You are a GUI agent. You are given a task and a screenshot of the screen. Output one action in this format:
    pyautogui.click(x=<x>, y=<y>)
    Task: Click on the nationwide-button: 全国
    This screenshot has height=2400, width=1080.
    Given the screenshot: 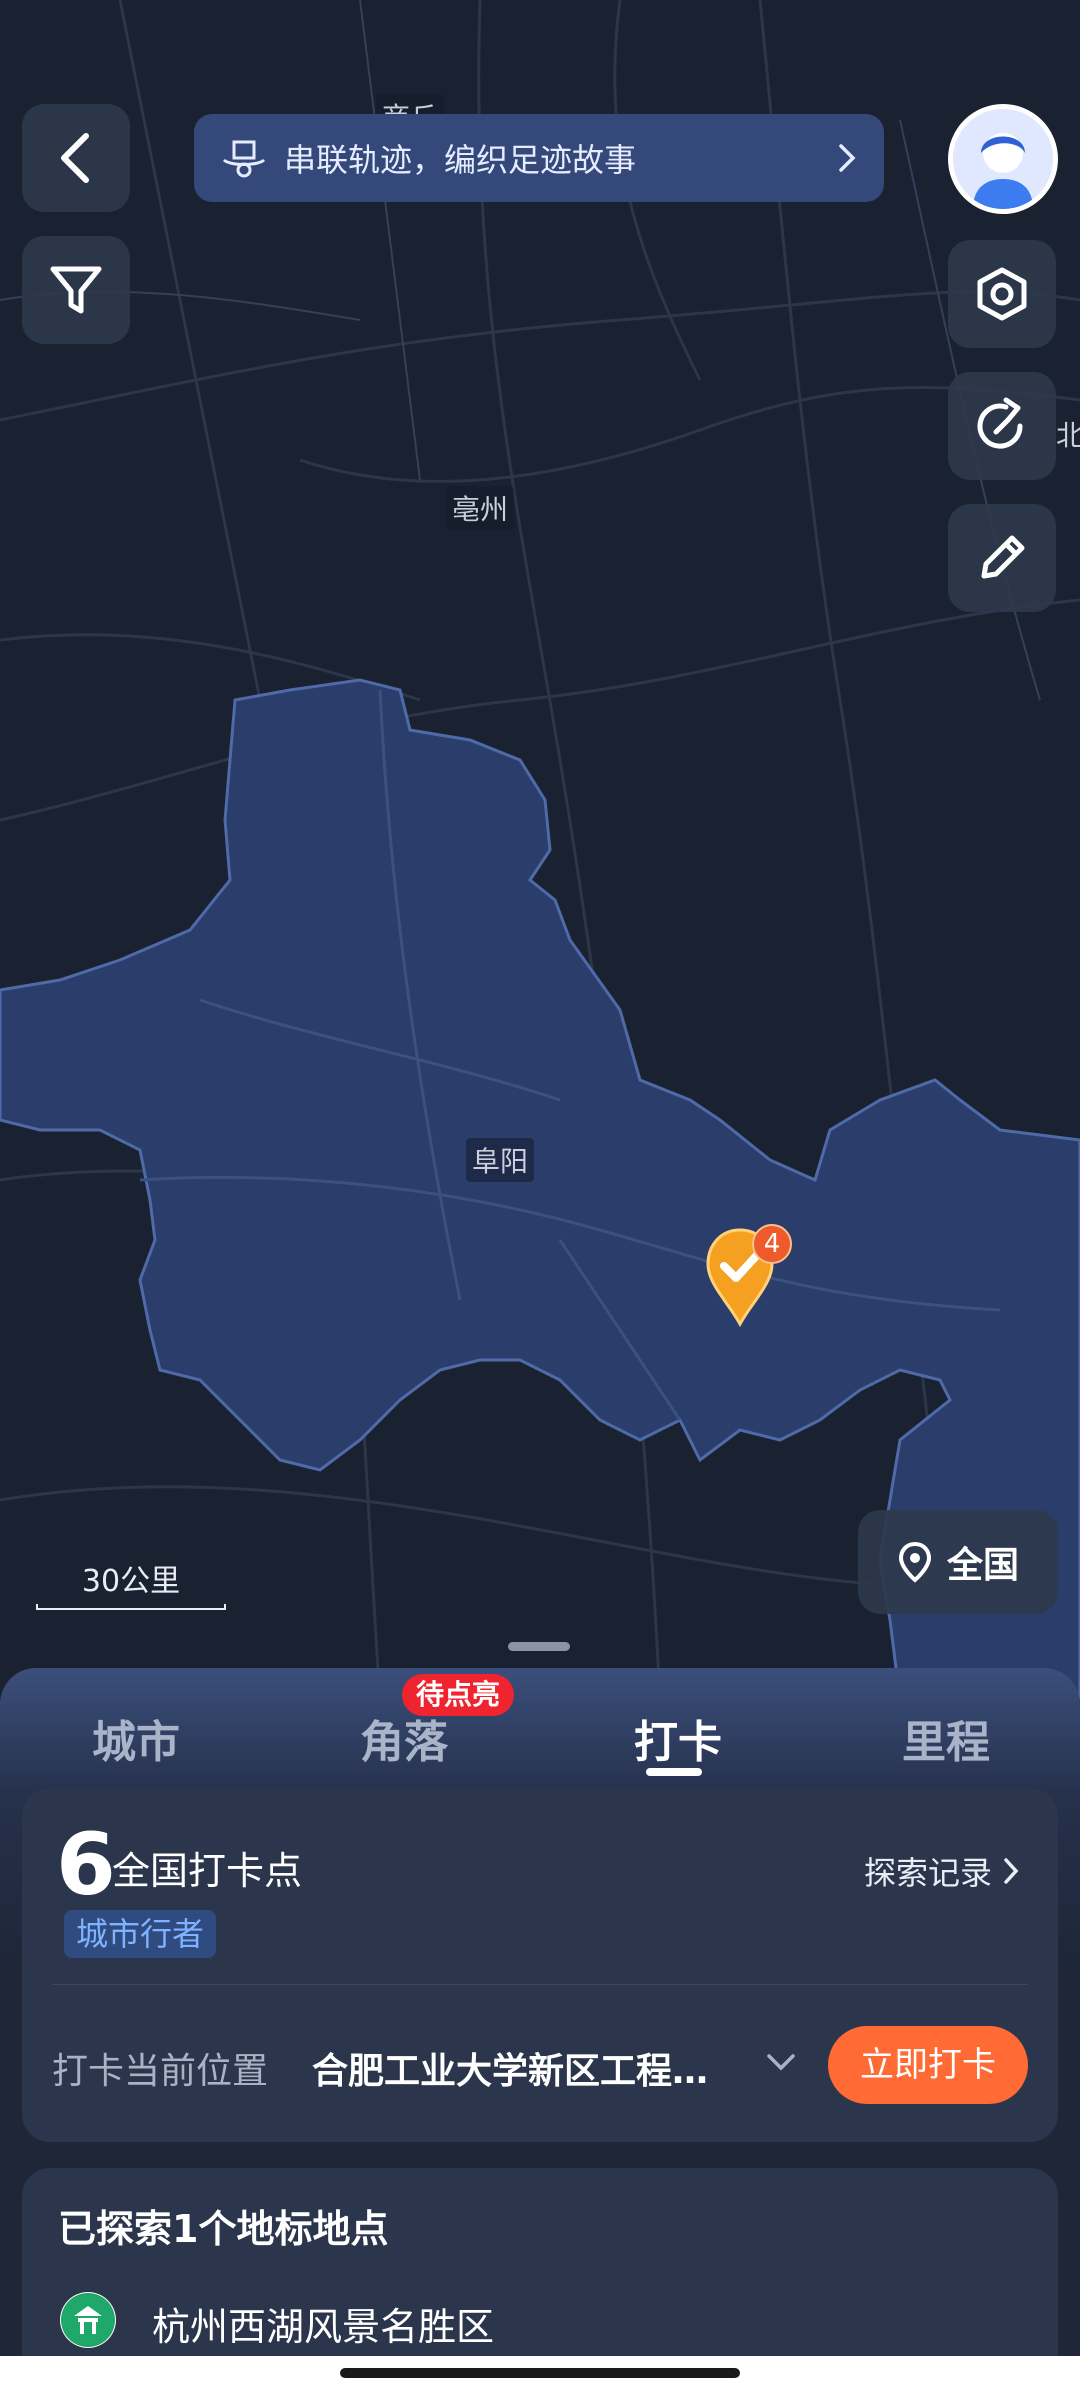 What is the action you would take?
    pyautogui.click(x=958, y=1562)
    